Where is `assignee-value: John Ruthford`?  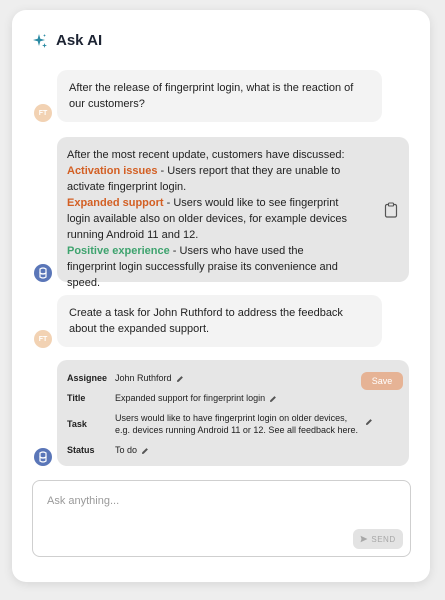 assignee-value: John Ruthford is located at coordinates (143, 378).